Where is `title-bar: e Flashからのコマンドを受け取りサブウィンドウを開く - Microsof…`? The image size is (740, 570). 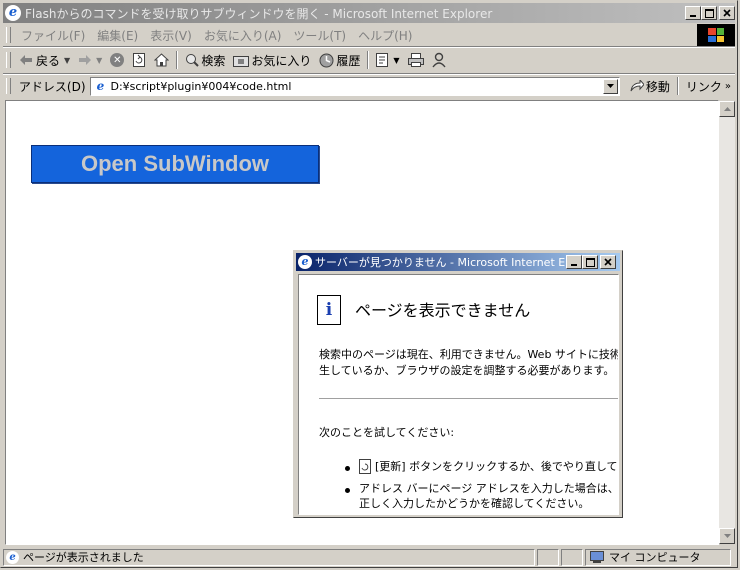 title-bar: e Flashからのコマンドを受け取りサブウィンドウを開く - Microsof… is located at coordinates (369, 13).